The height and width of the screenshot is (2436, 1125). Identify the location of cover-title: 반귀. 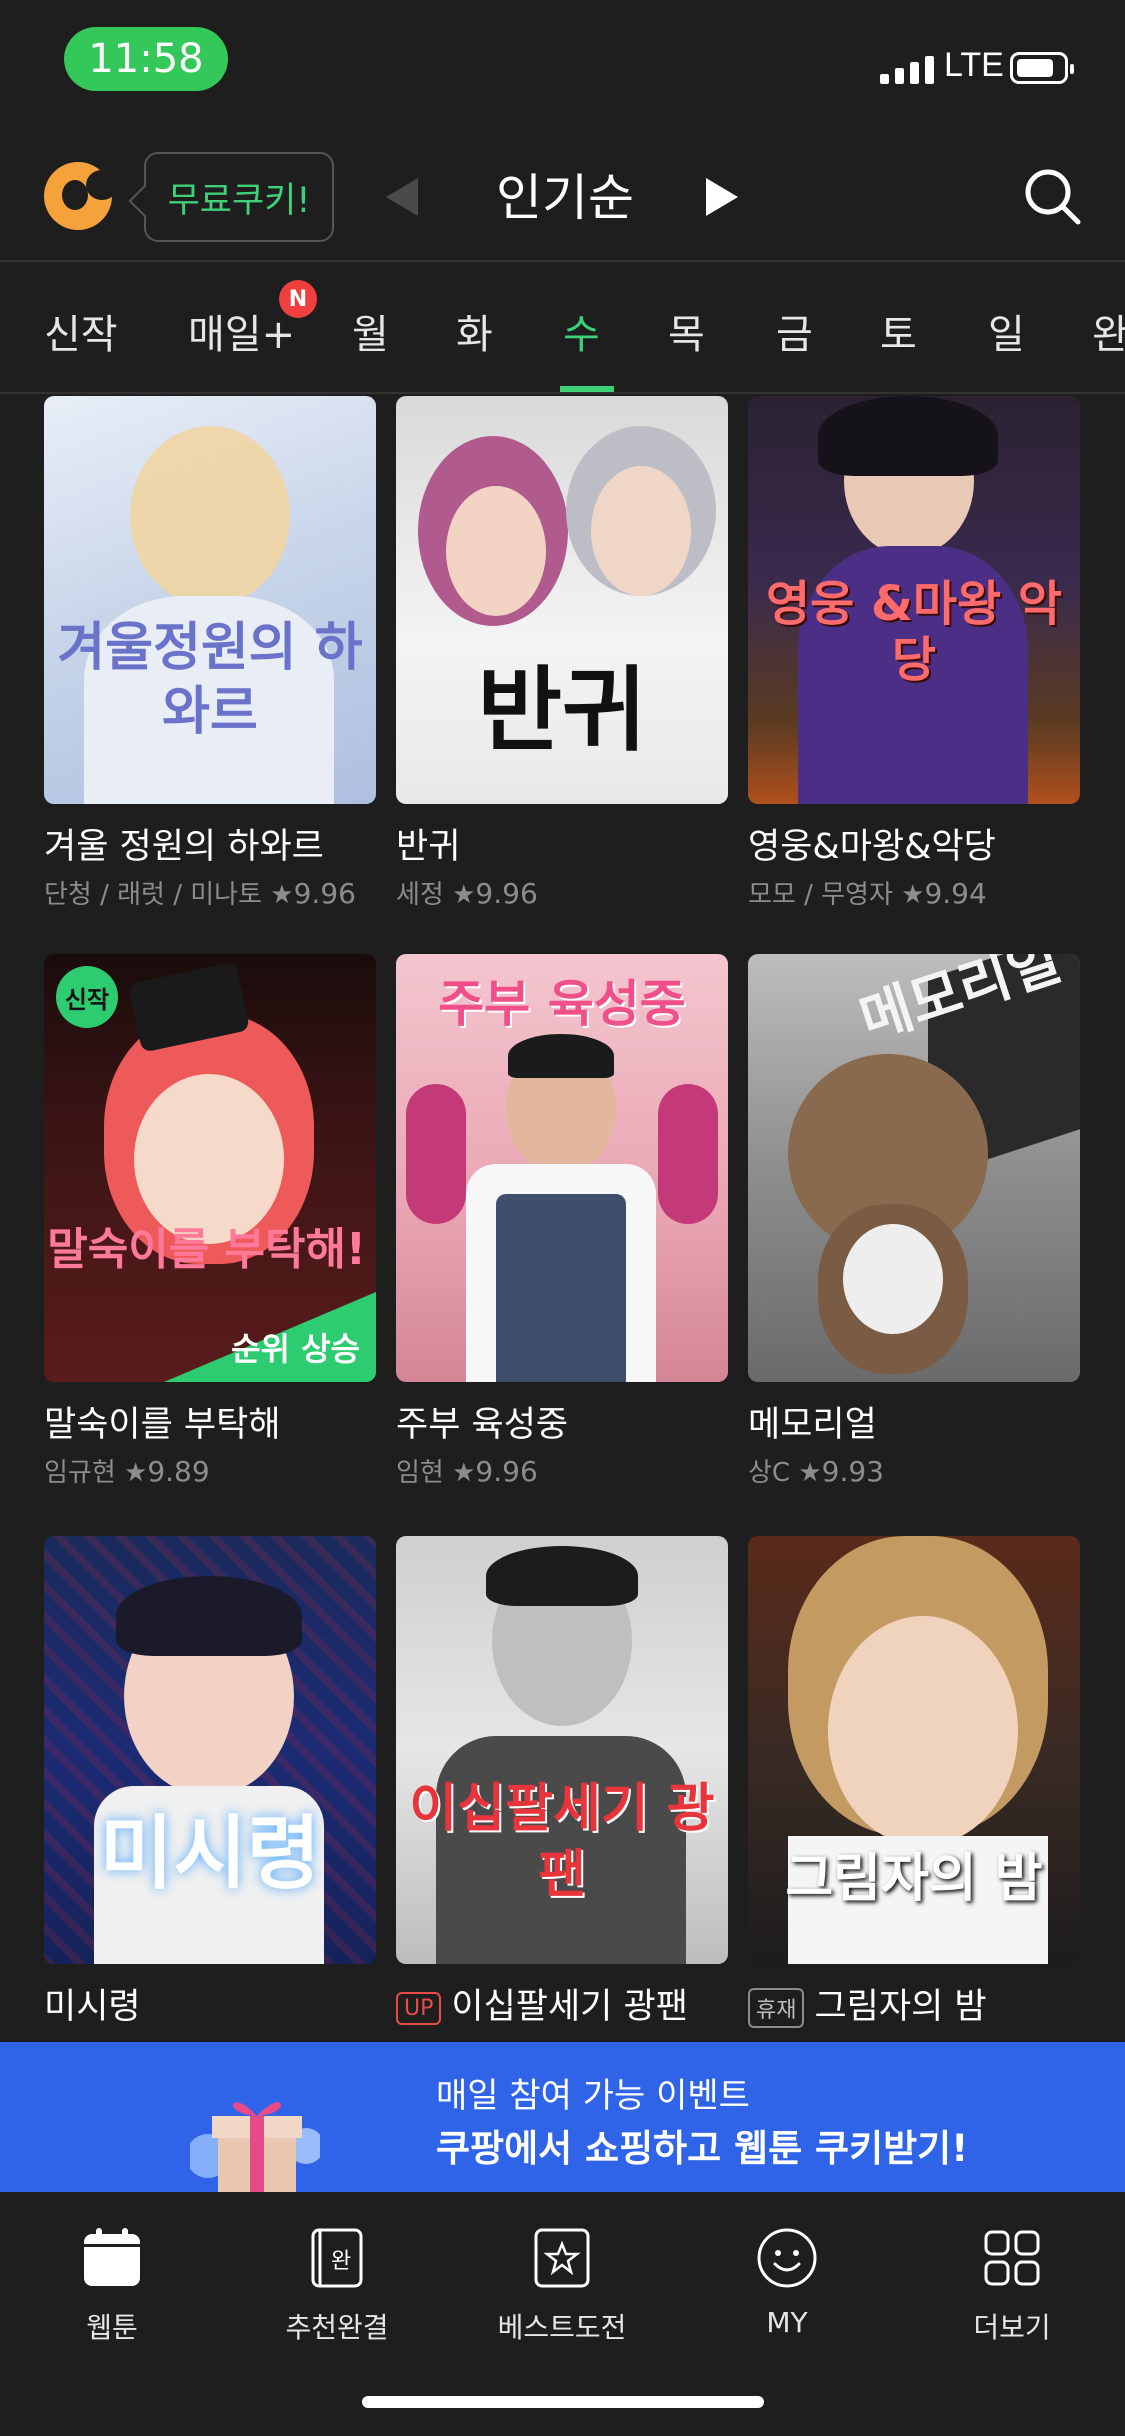
(562, 710).